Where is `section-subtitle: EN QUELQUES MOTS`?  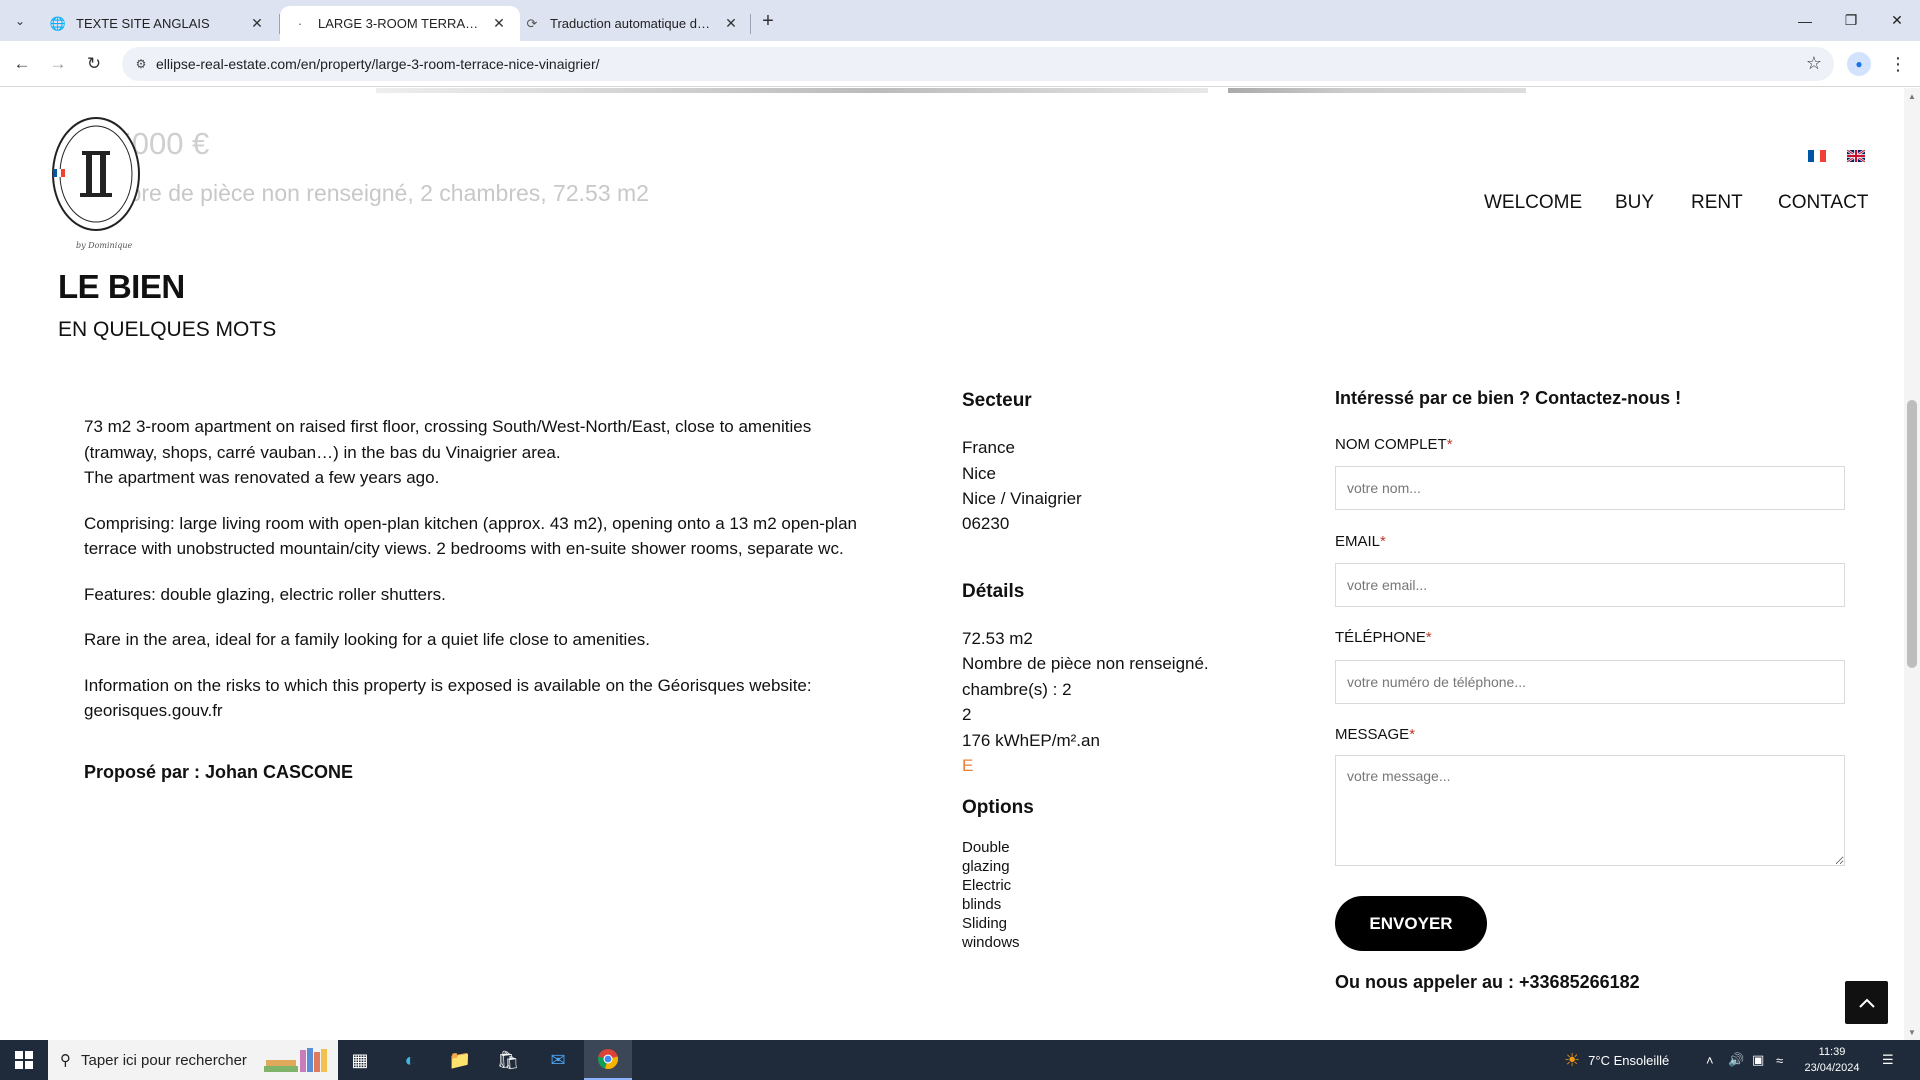 section-subtitle: EN QUELQUES MOTS is located at coordinates (167, 329).